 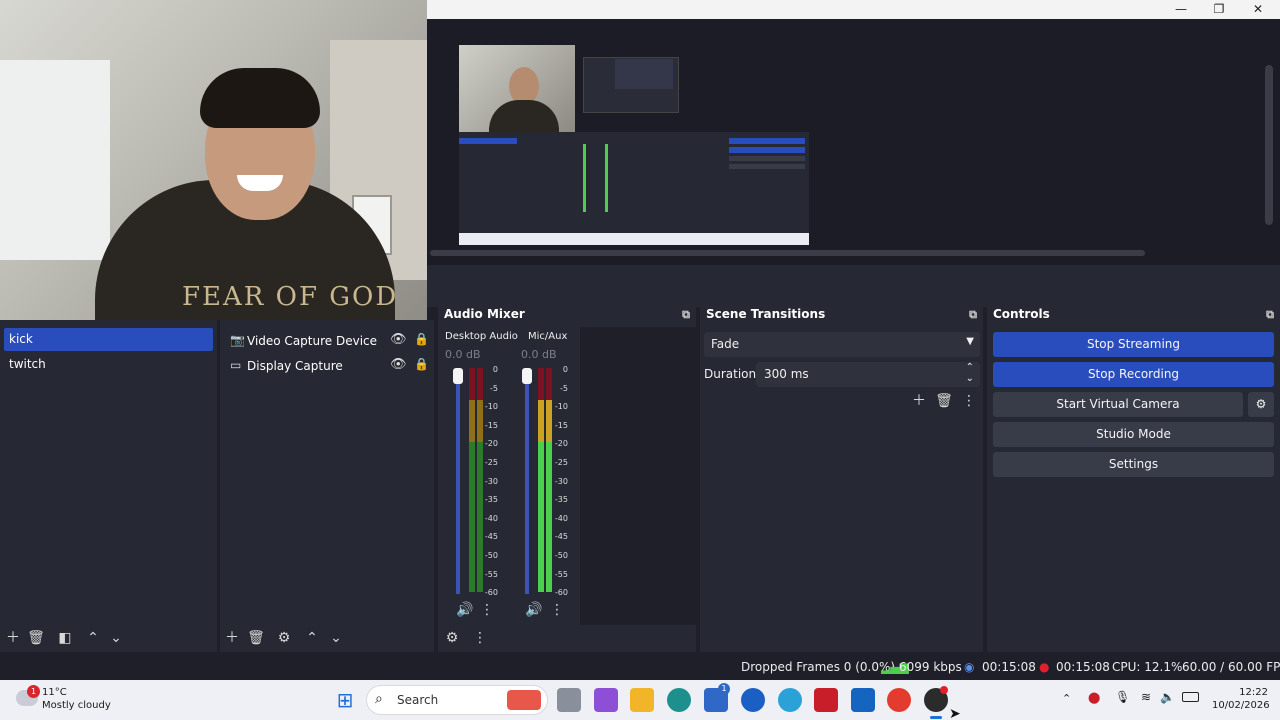 I want to click on add-transition-button: ＋, so click(x=919, y=401).